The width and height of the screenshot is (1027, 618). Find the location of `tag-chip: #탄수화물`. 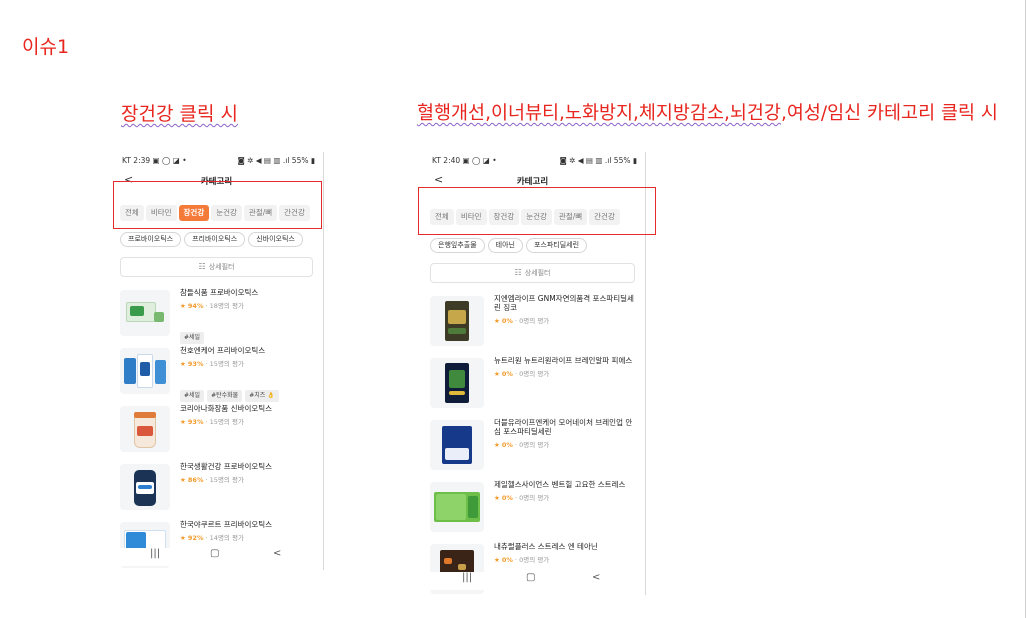

tag-chip: #탄수화물 is located at coordinates (225, 396).